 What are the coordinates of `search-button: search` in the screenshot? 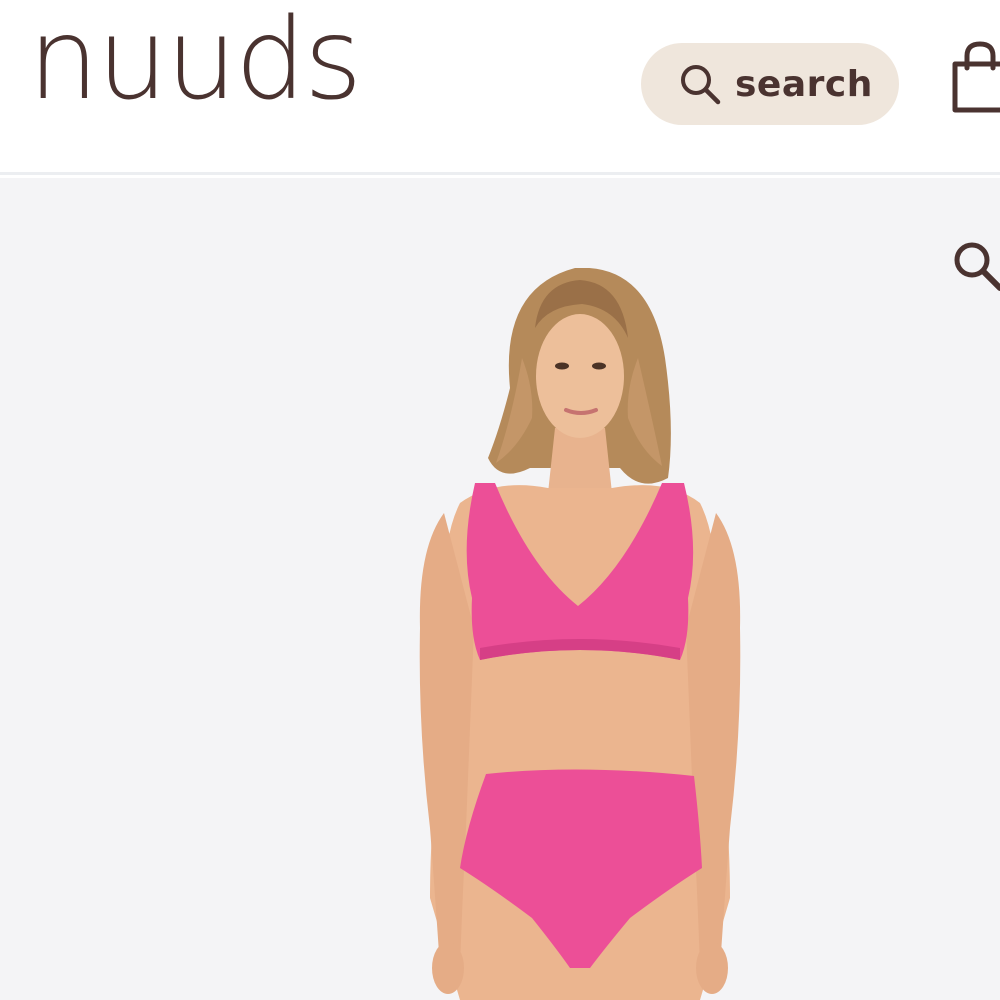 It's located at (770, 84).